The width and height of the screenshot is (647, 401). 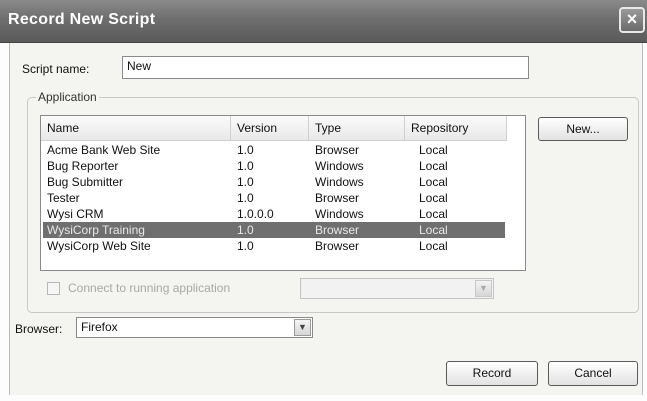 I want to click on cancel-button: Cancel, so click(x=593, y=373).